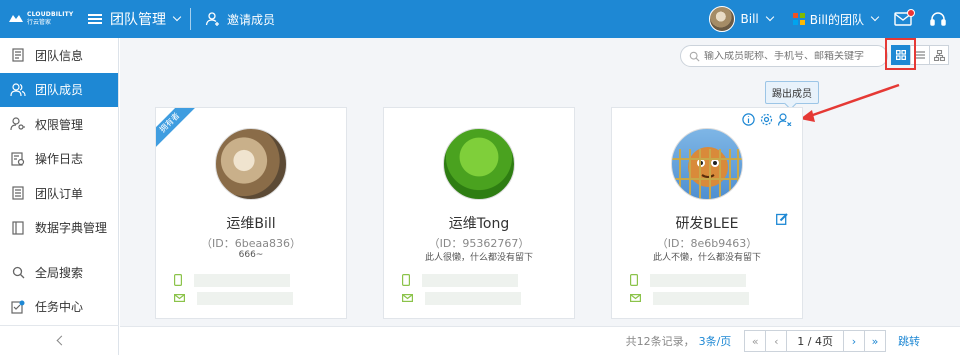 This screenshot has width=960, height=355. I want to click on member-card: 运维Tong （ID：95362767） 此人很懒，什么都没有留下, so click(479, 213).